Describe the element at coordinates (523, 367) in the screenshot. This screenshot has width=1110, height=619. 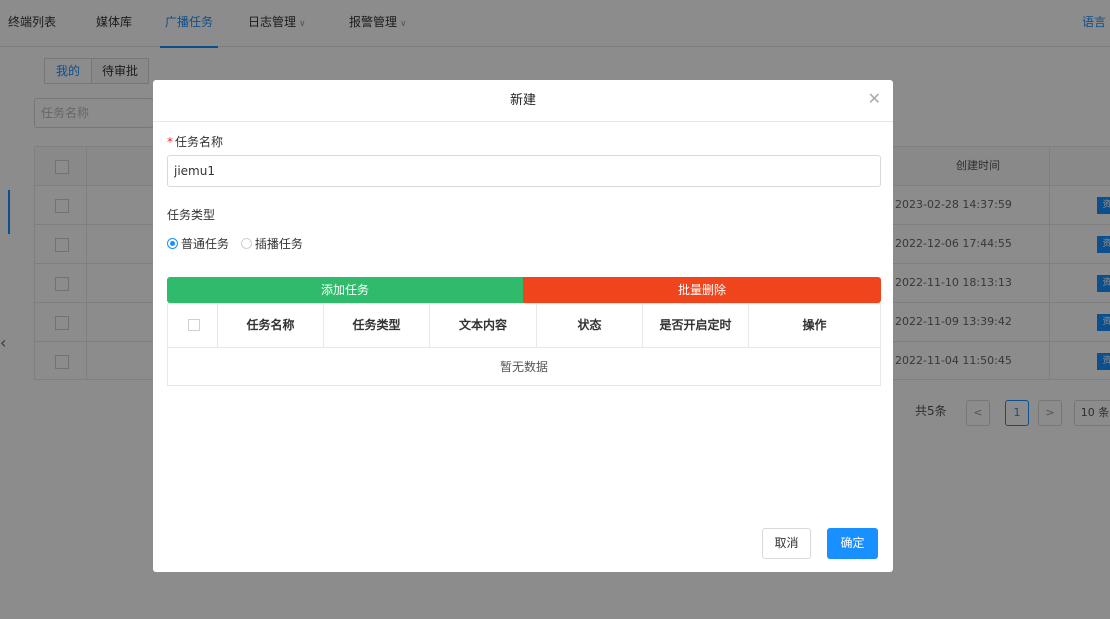
I see `empty-data-text: 暂无数据` at that location.